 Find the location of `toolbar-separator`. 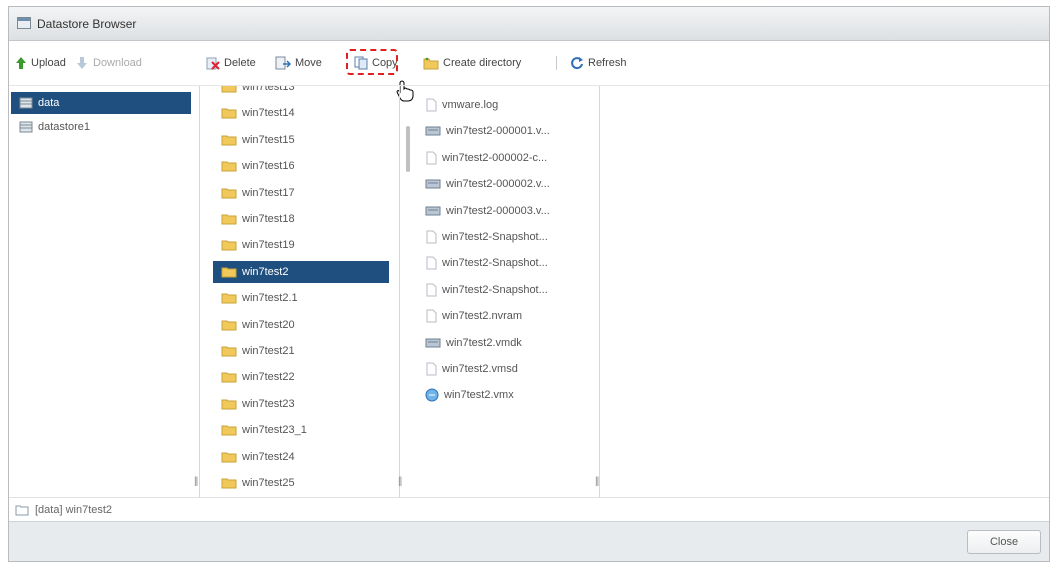

toolbar-separator is located at coordinates (556, 63).